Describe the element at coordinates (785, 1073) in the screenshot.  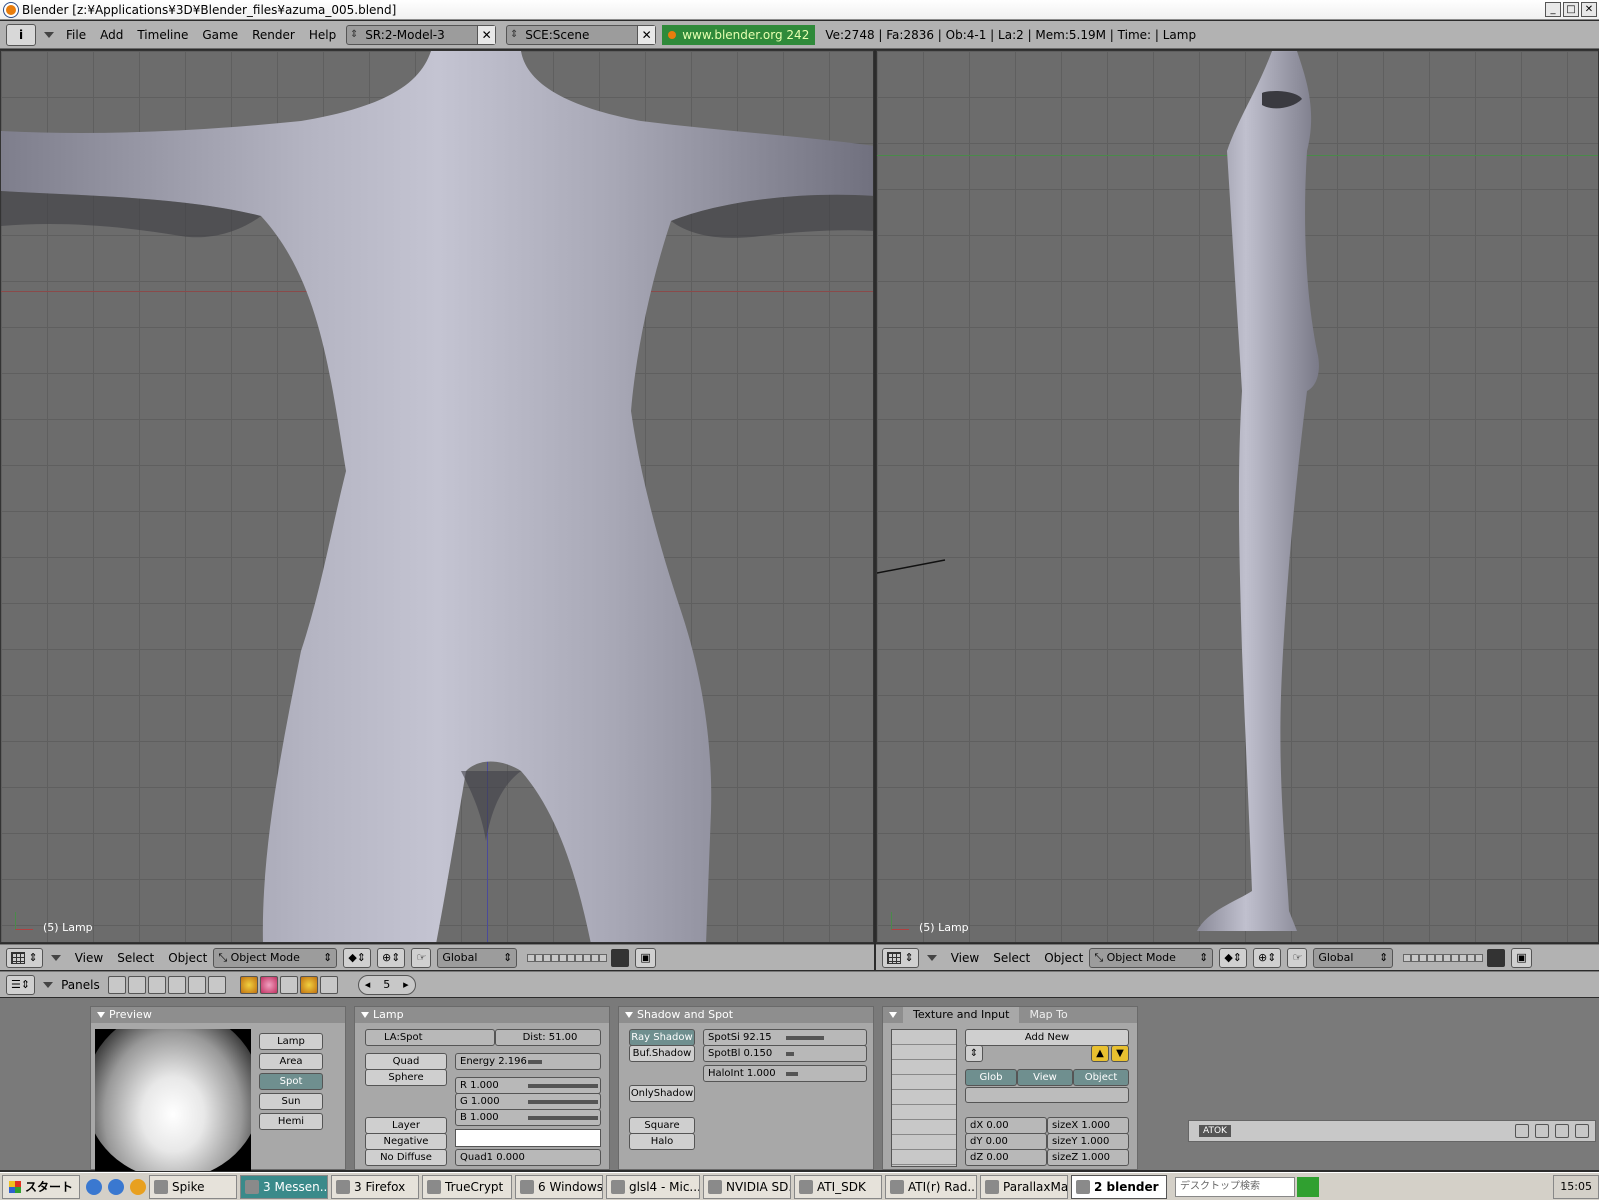
I see `halo-intensity-slider: HaloInt 1.000` at that location.